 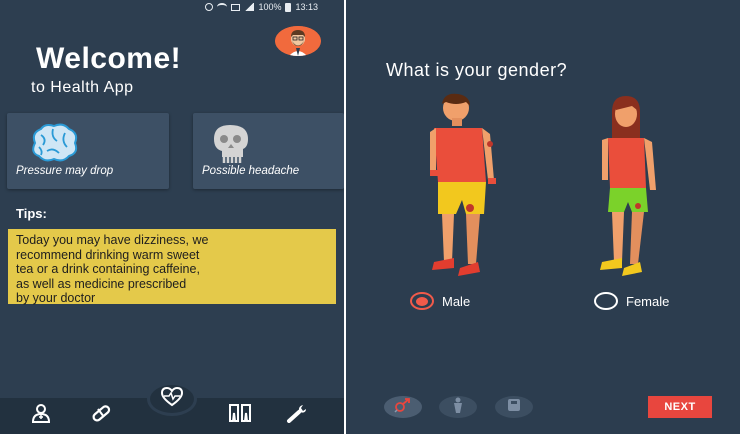 I want to click on female-option: Female, so click(x=631, y=301).